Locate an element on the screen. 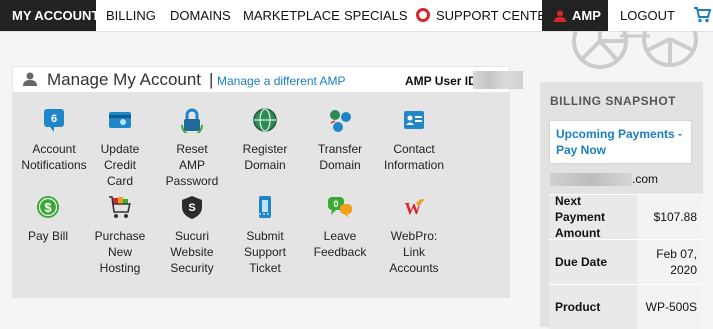 This screenshot has height=329, width=713. billing-row-value: WP-500S is located at coordinates (670, 307).